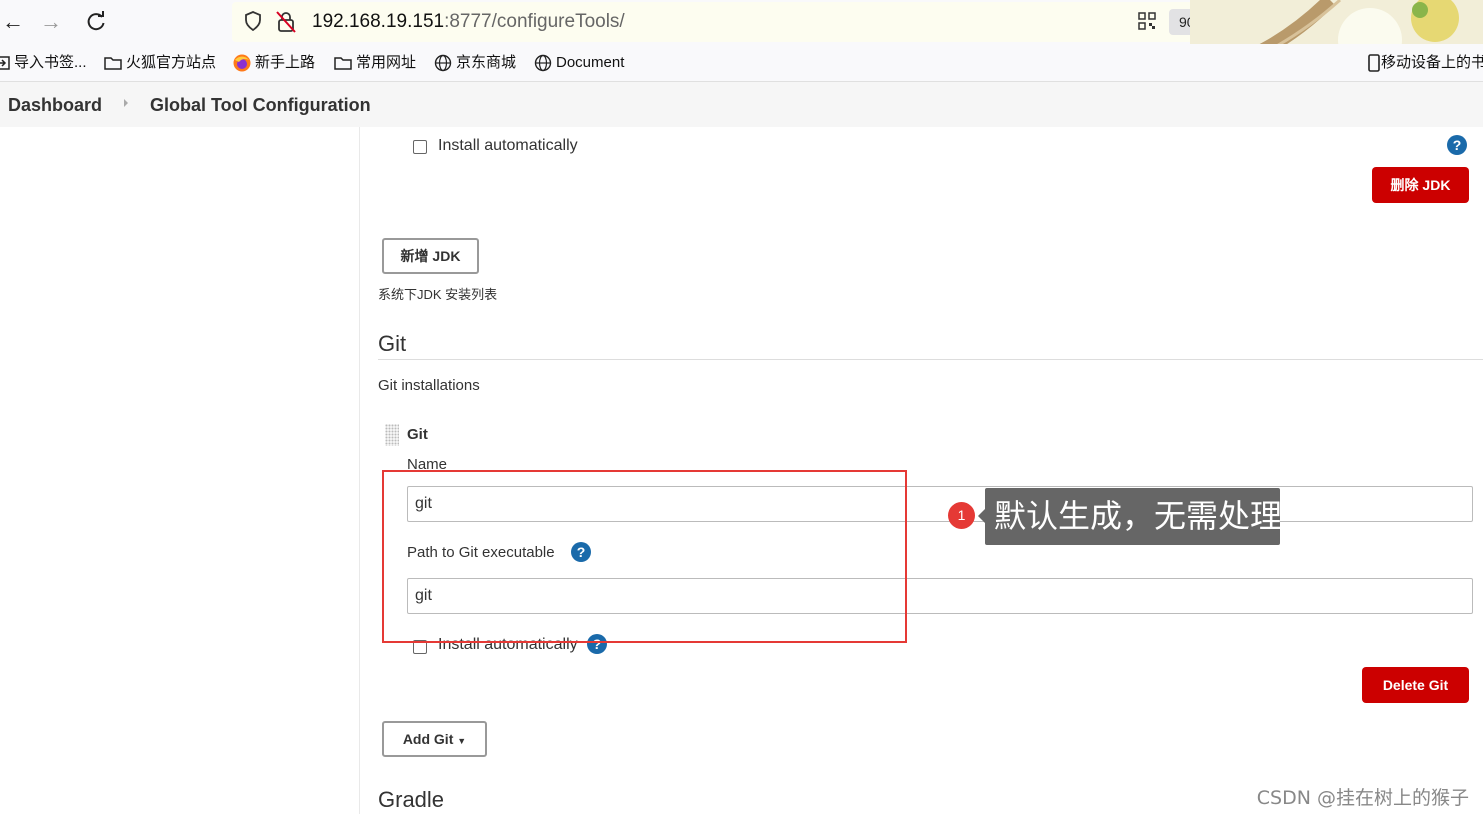 The image size is (1483, 814). I want to click on firefox-icon, so click(242, 63).